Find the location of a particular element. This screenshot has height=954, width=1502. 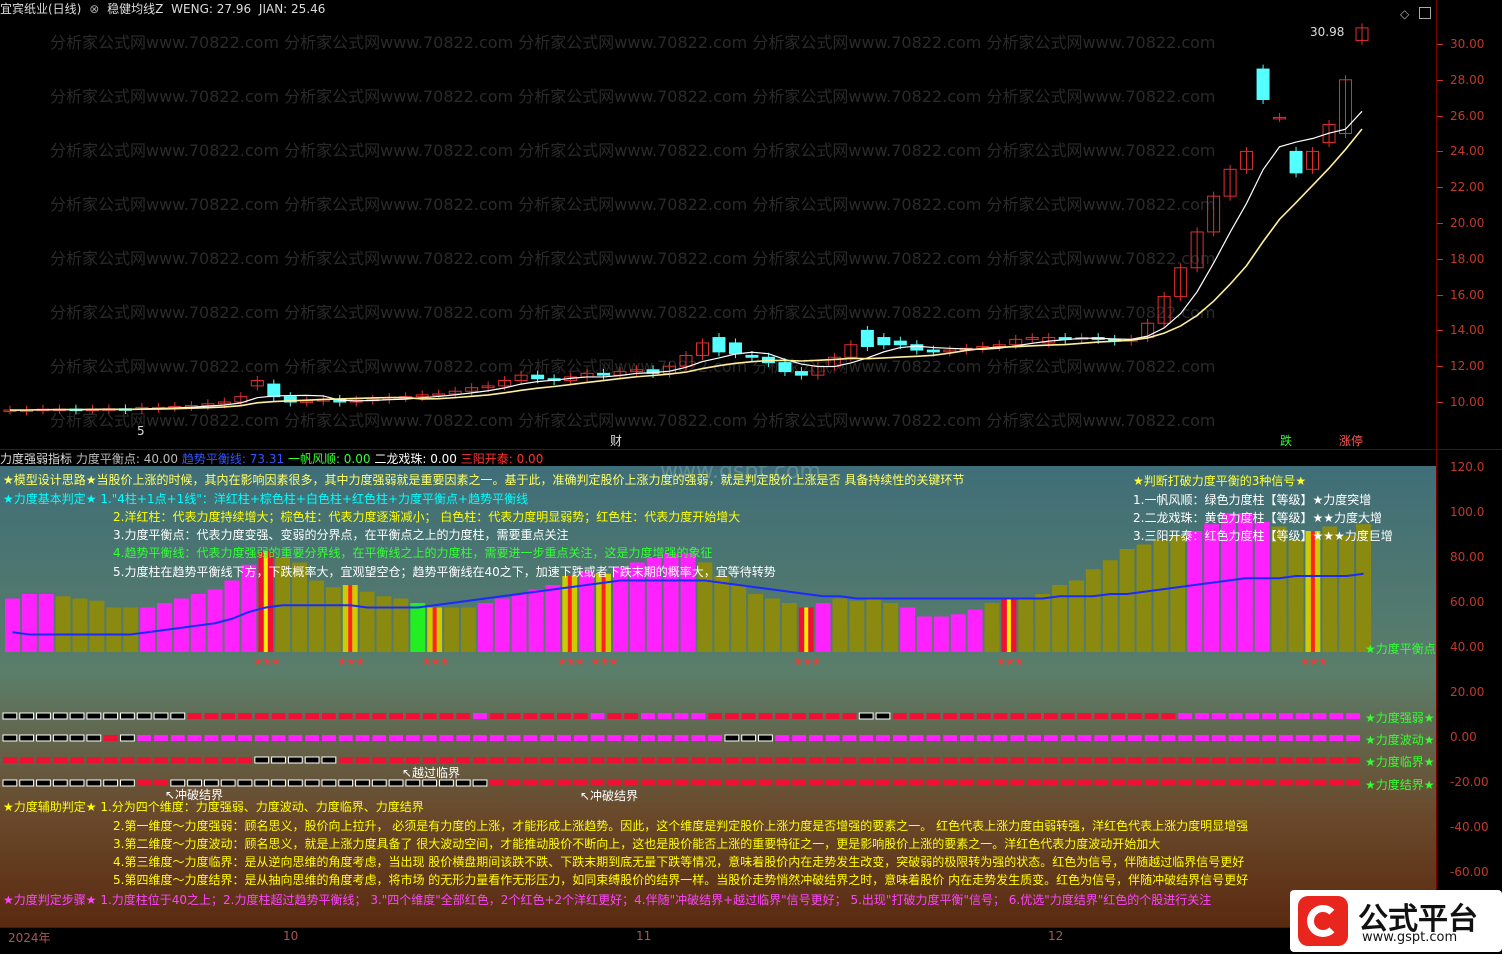

maximize-icon is located at coordinates (1425, 13).